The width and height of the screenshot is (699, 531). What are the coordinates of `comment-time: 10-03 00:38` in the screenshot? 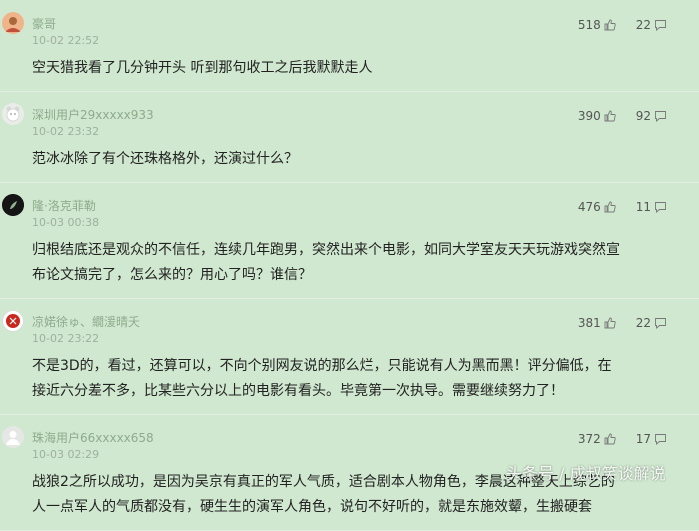 It's located at (66, 222).